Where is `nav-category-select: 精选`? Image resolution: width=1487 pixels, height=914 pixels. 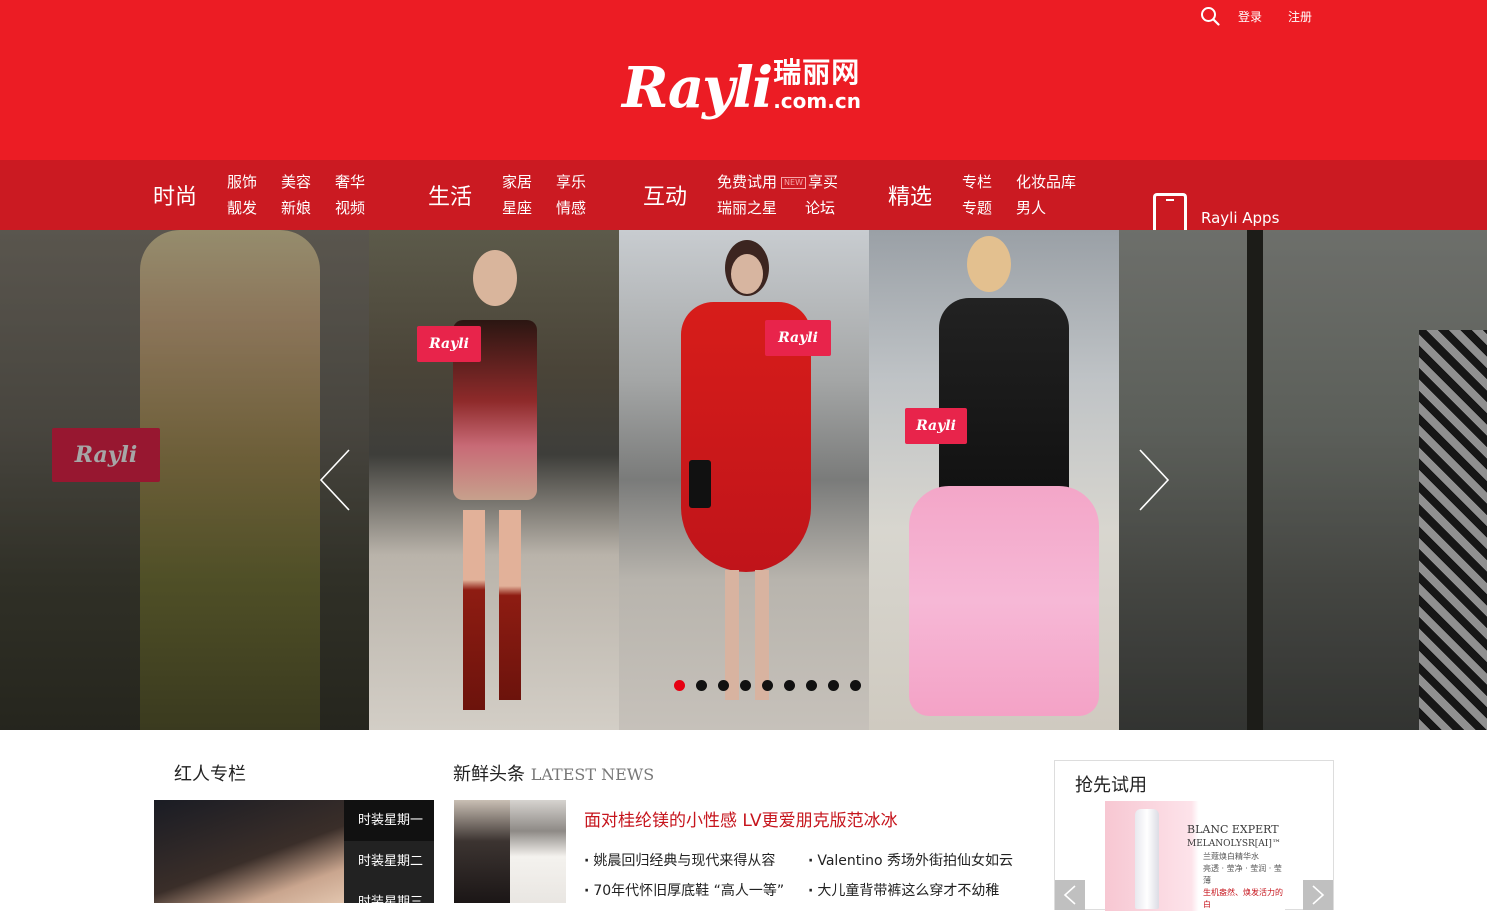 nav-category-select: 精选 is located at coordinates (910, 195).